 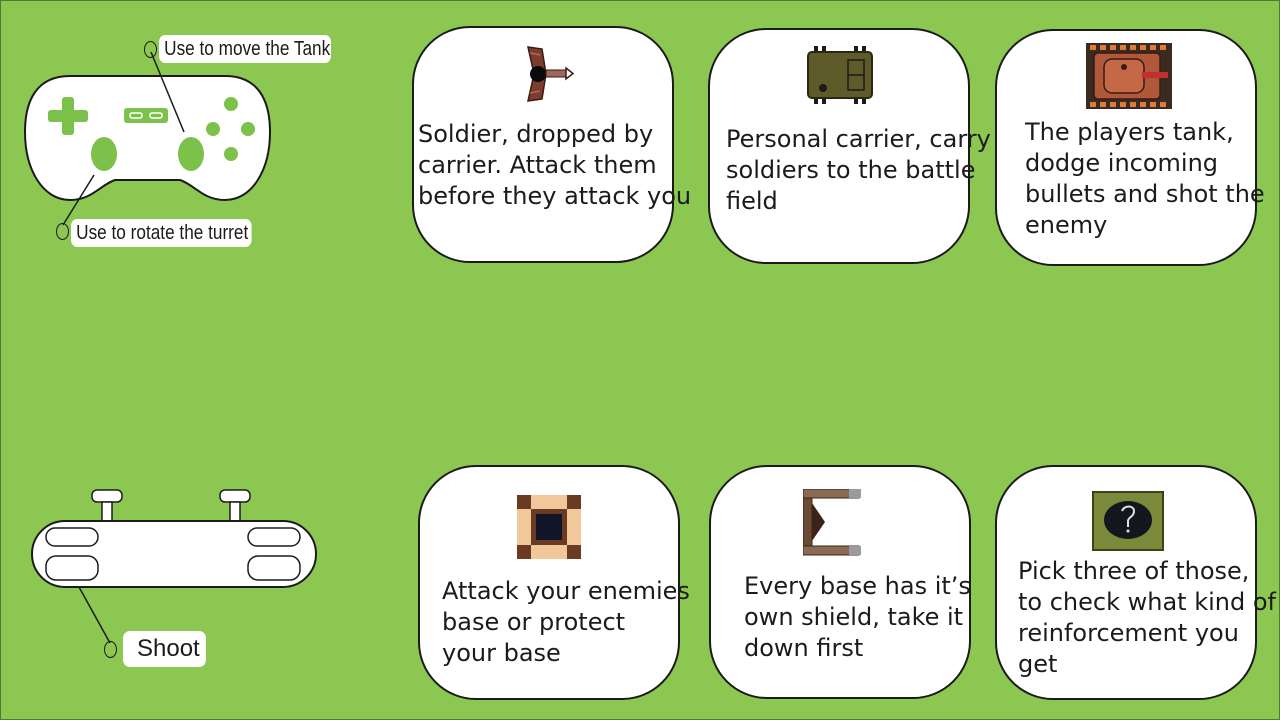 I want to click on reinforcement-icon, so click(x=1128, y=521).